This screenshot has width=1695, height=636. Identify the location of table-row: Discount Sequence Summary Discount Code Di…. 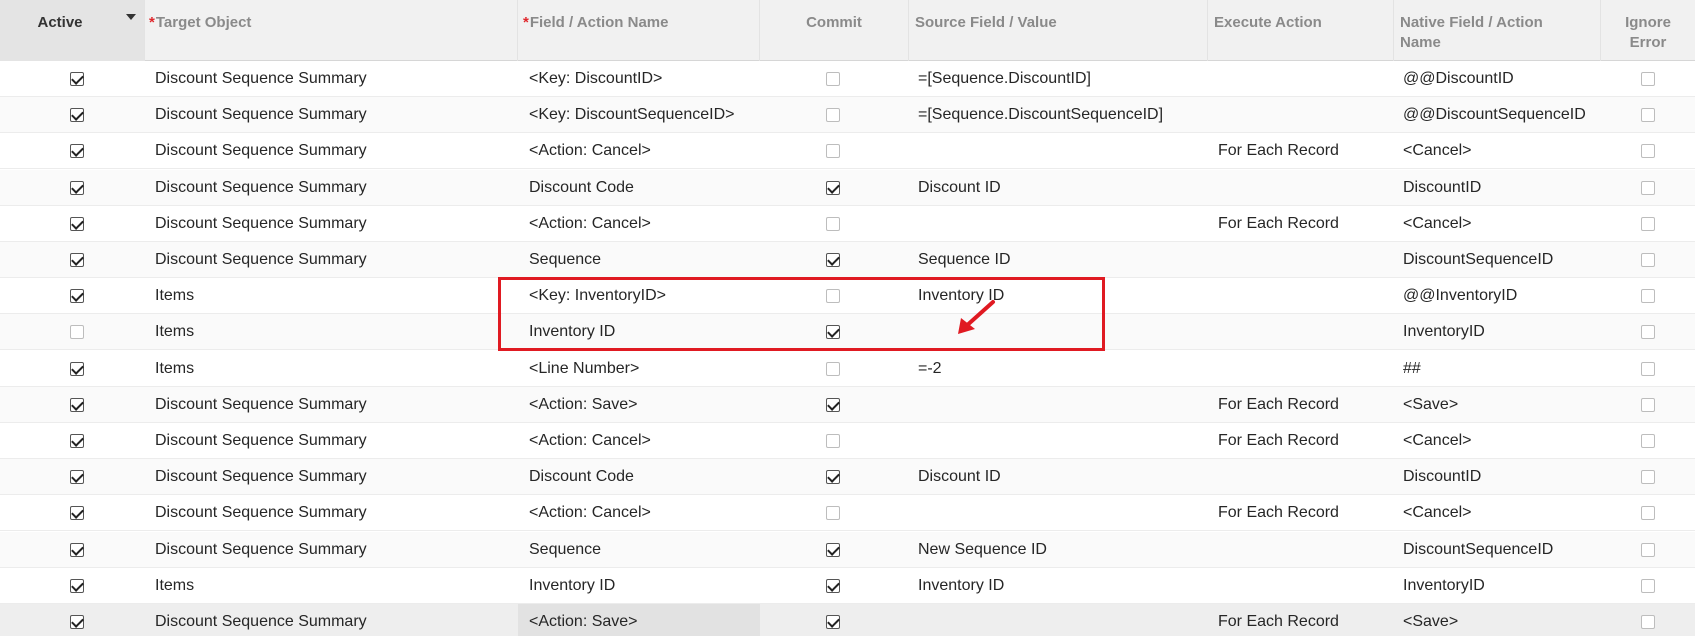
(847, 187).